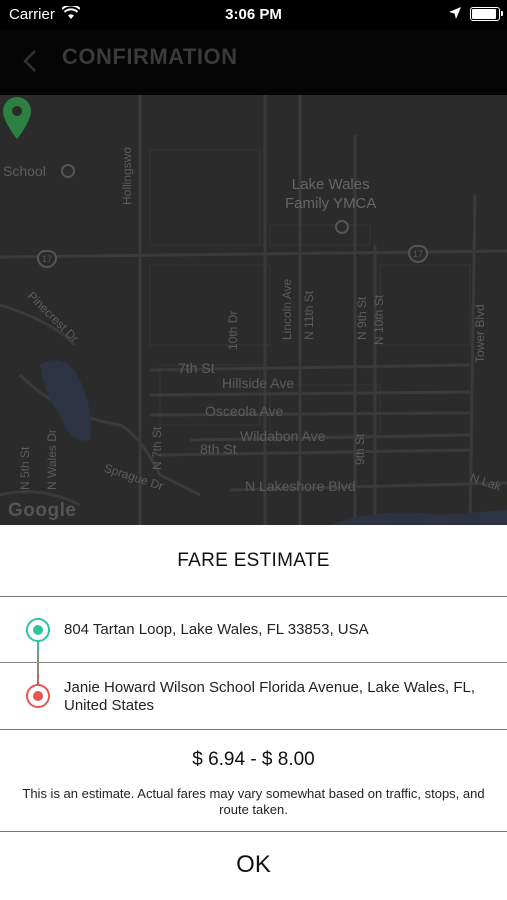  What do you see at coordinates (38, 696) in the screenshot?
I see `dropoff-marker-icon` at bounding box center [38, 696].